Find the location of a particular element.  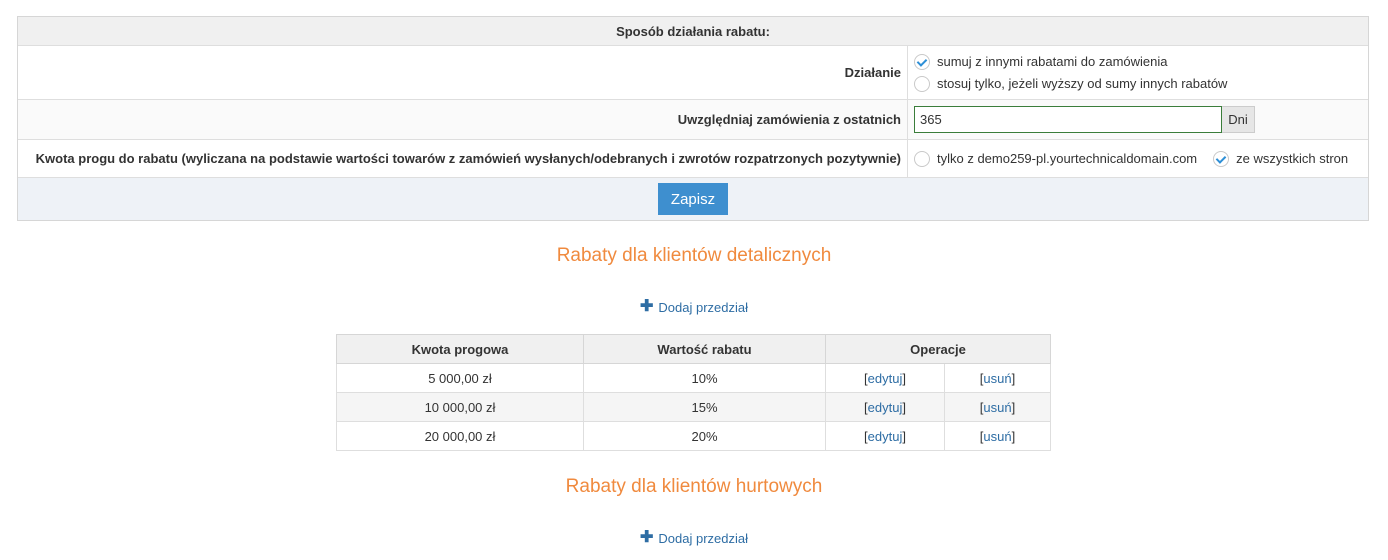

wholesale-add-tier-link: ✚ Dodaj przedział is located at coordinates (694, 538).